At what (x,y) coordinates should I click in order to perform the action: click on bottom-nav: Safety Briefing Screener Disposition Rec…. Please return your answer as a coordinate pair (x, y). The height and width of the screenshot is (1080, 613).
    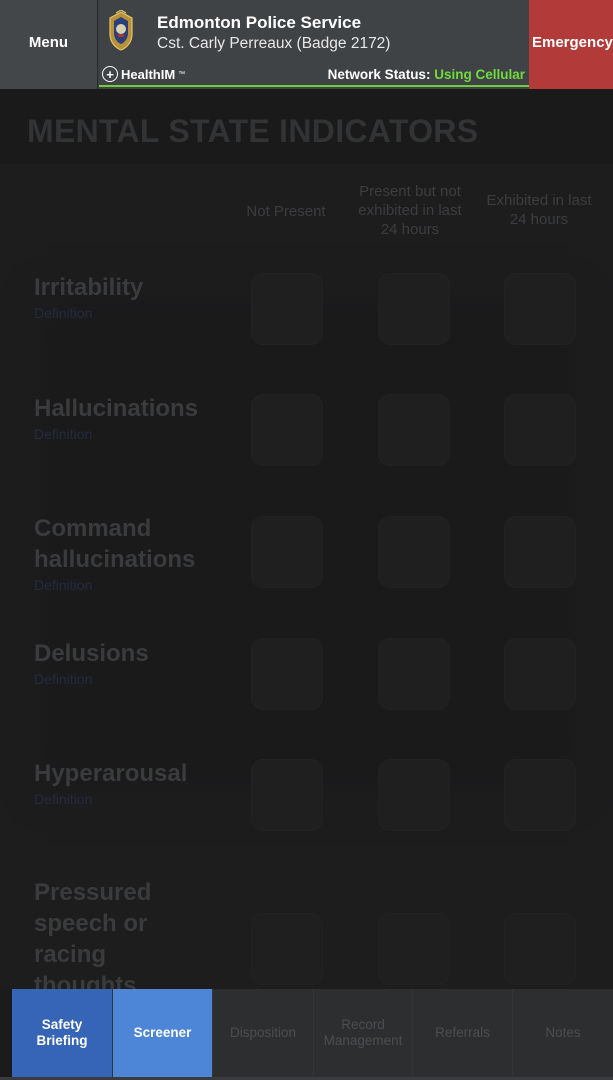
    Looking at the image, I should click on (306, 1034).